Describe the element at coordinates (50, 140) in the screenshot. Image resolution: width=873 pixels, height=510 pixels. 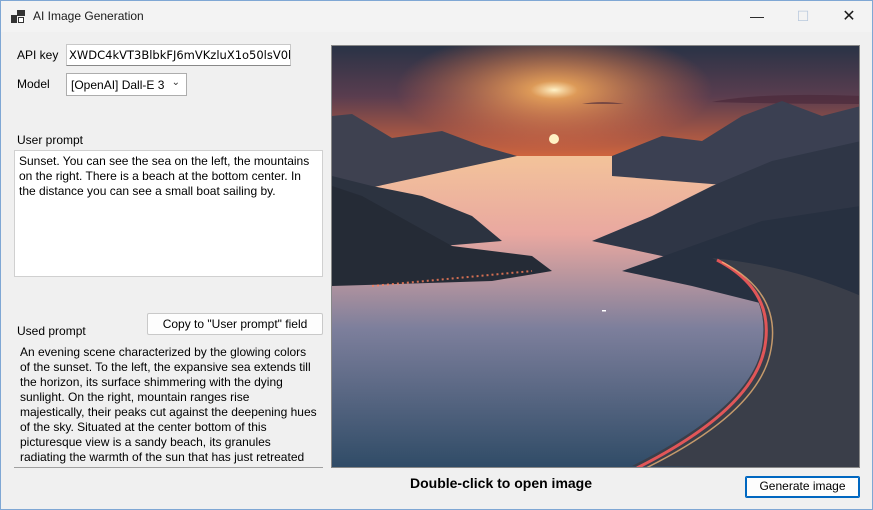
I see `user-prompt-label: User prompt` at that location.